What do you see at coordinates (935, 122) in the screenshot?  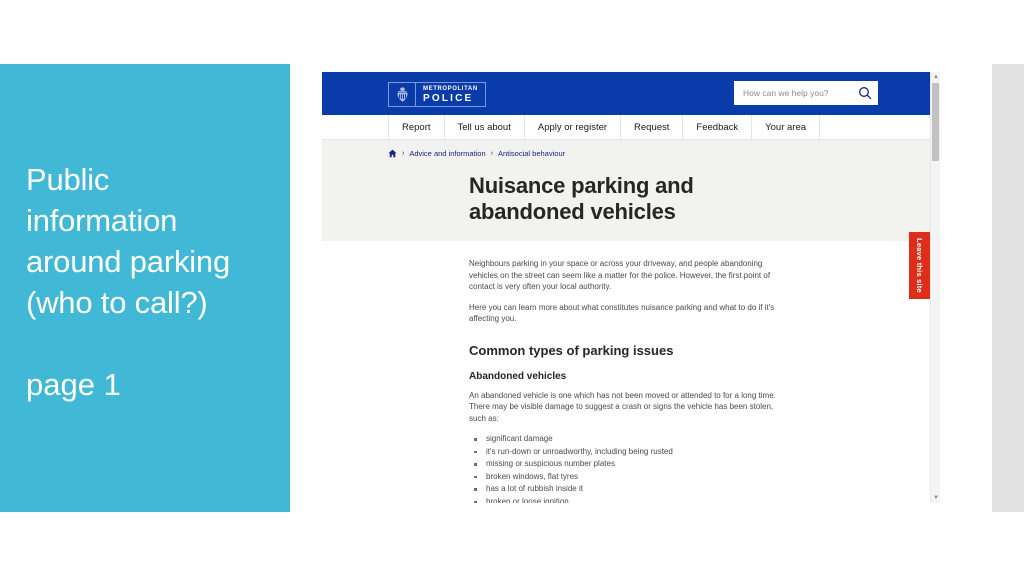 I see `scrollbar-thumb` at bounding box center [935, 122].